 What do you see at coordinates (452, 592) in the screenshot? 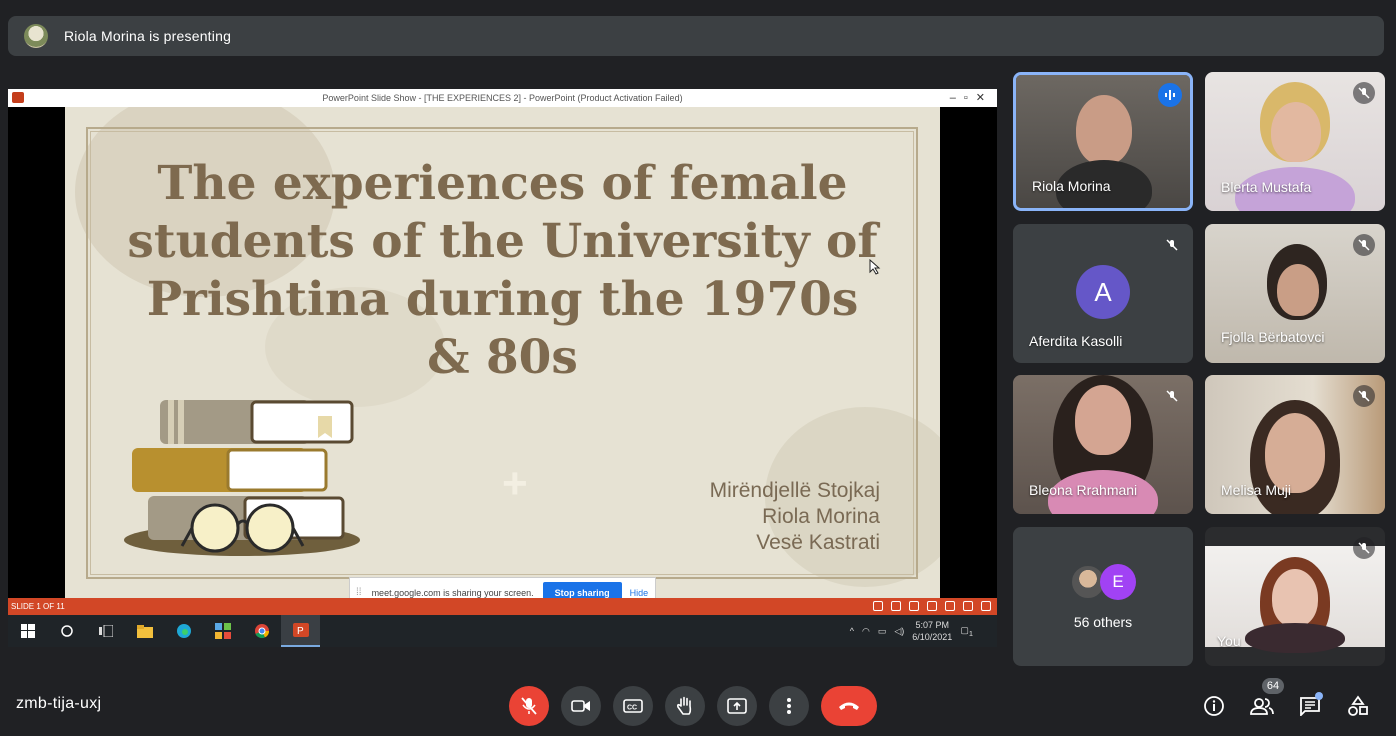
I see `sharing-message: meet.google.com is sharing your screen.` at bounding box center [452, 592].